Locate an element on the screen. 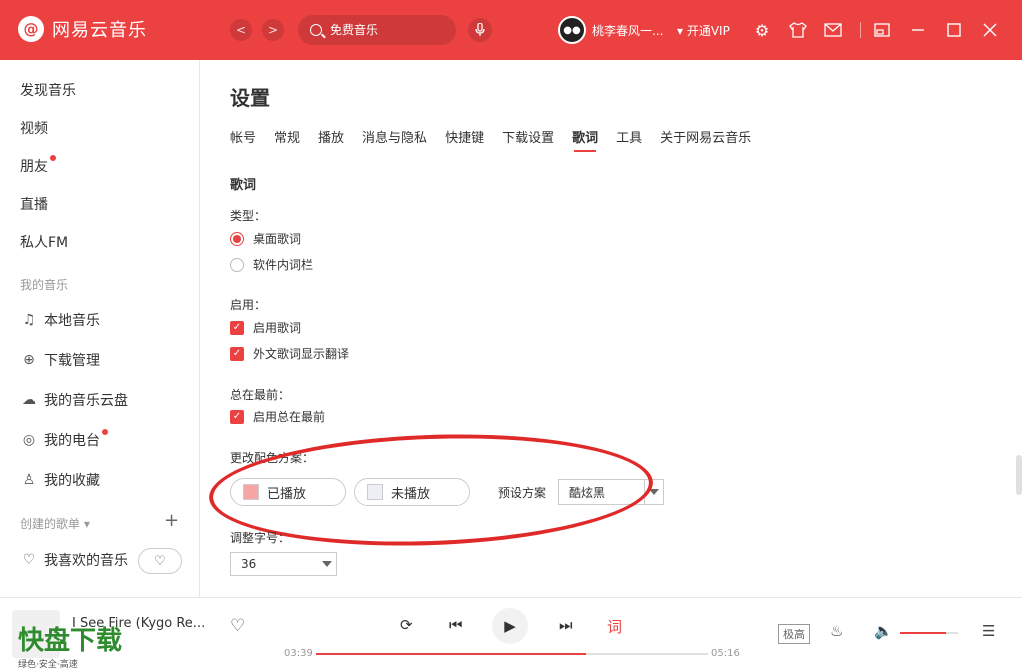  preset-label: 预设方案 is located at coordinates (522, 493).